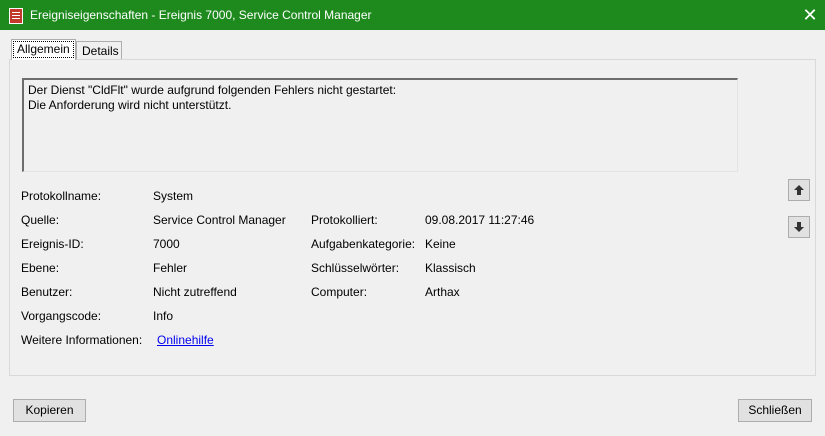  Describe the element at coordinates (40, 220) in the screenshot. I see `quelle-label: Quelle:` at that location.